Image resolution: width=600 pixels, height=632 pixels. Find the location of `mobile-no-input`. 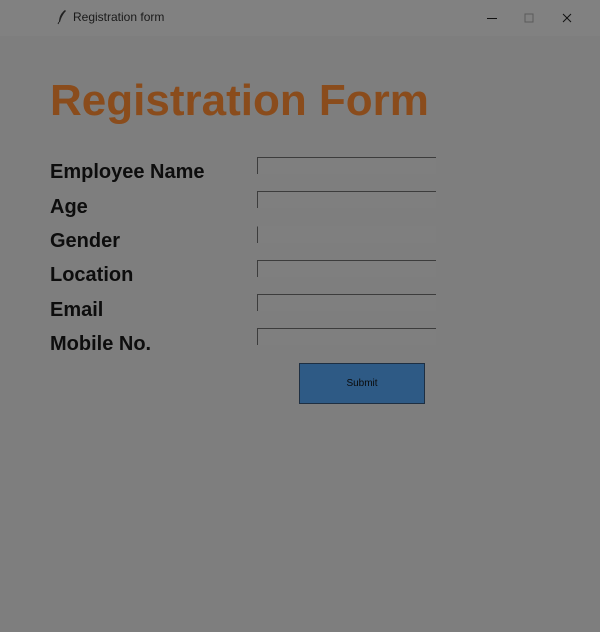

mobile-no-input is located at coordinates (346, 336).